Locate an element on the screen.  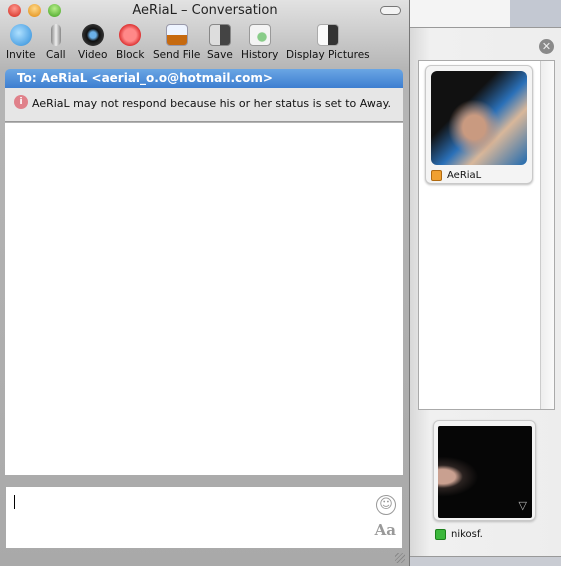
display-pictures-icon is located at coordinates (327, 35).